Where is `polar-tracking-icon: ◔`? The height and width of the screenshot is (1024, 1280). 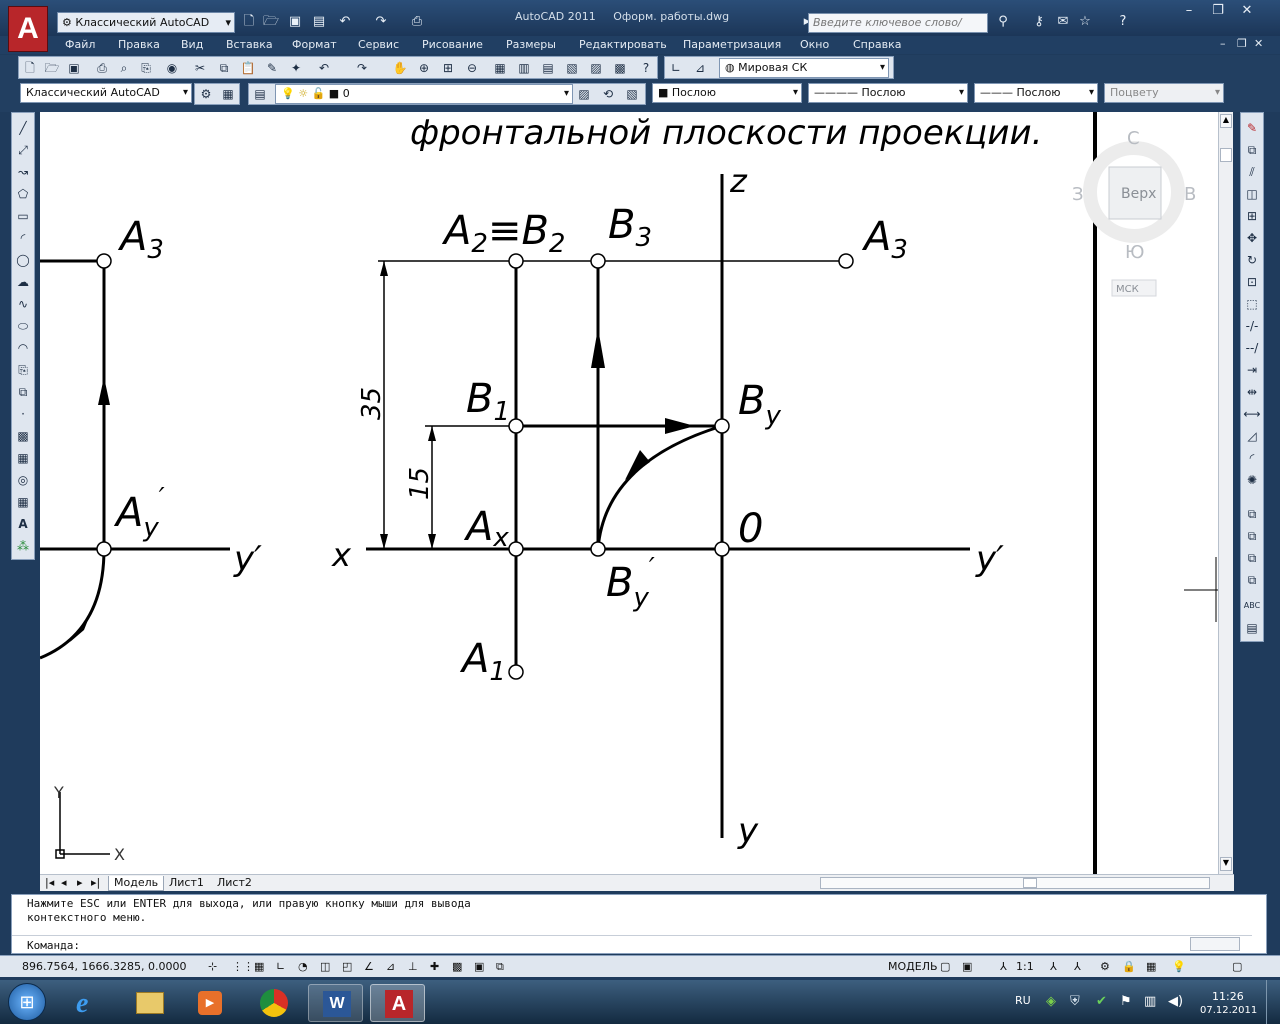
polar-tracking-icon: ◔ is located at coordinates (303, 966).